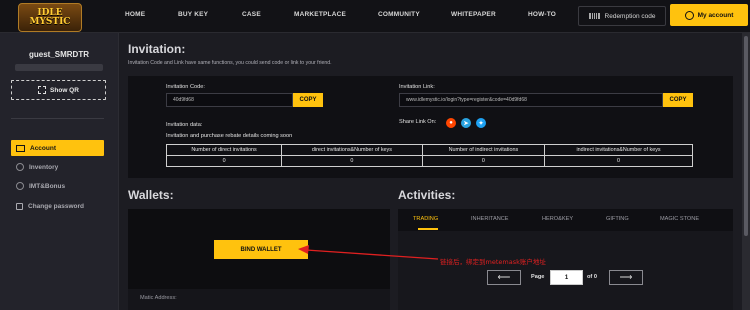 The width and height of the screenshot is (750, 310). I want to click on scrollbar-thumb, so click(746, 136).